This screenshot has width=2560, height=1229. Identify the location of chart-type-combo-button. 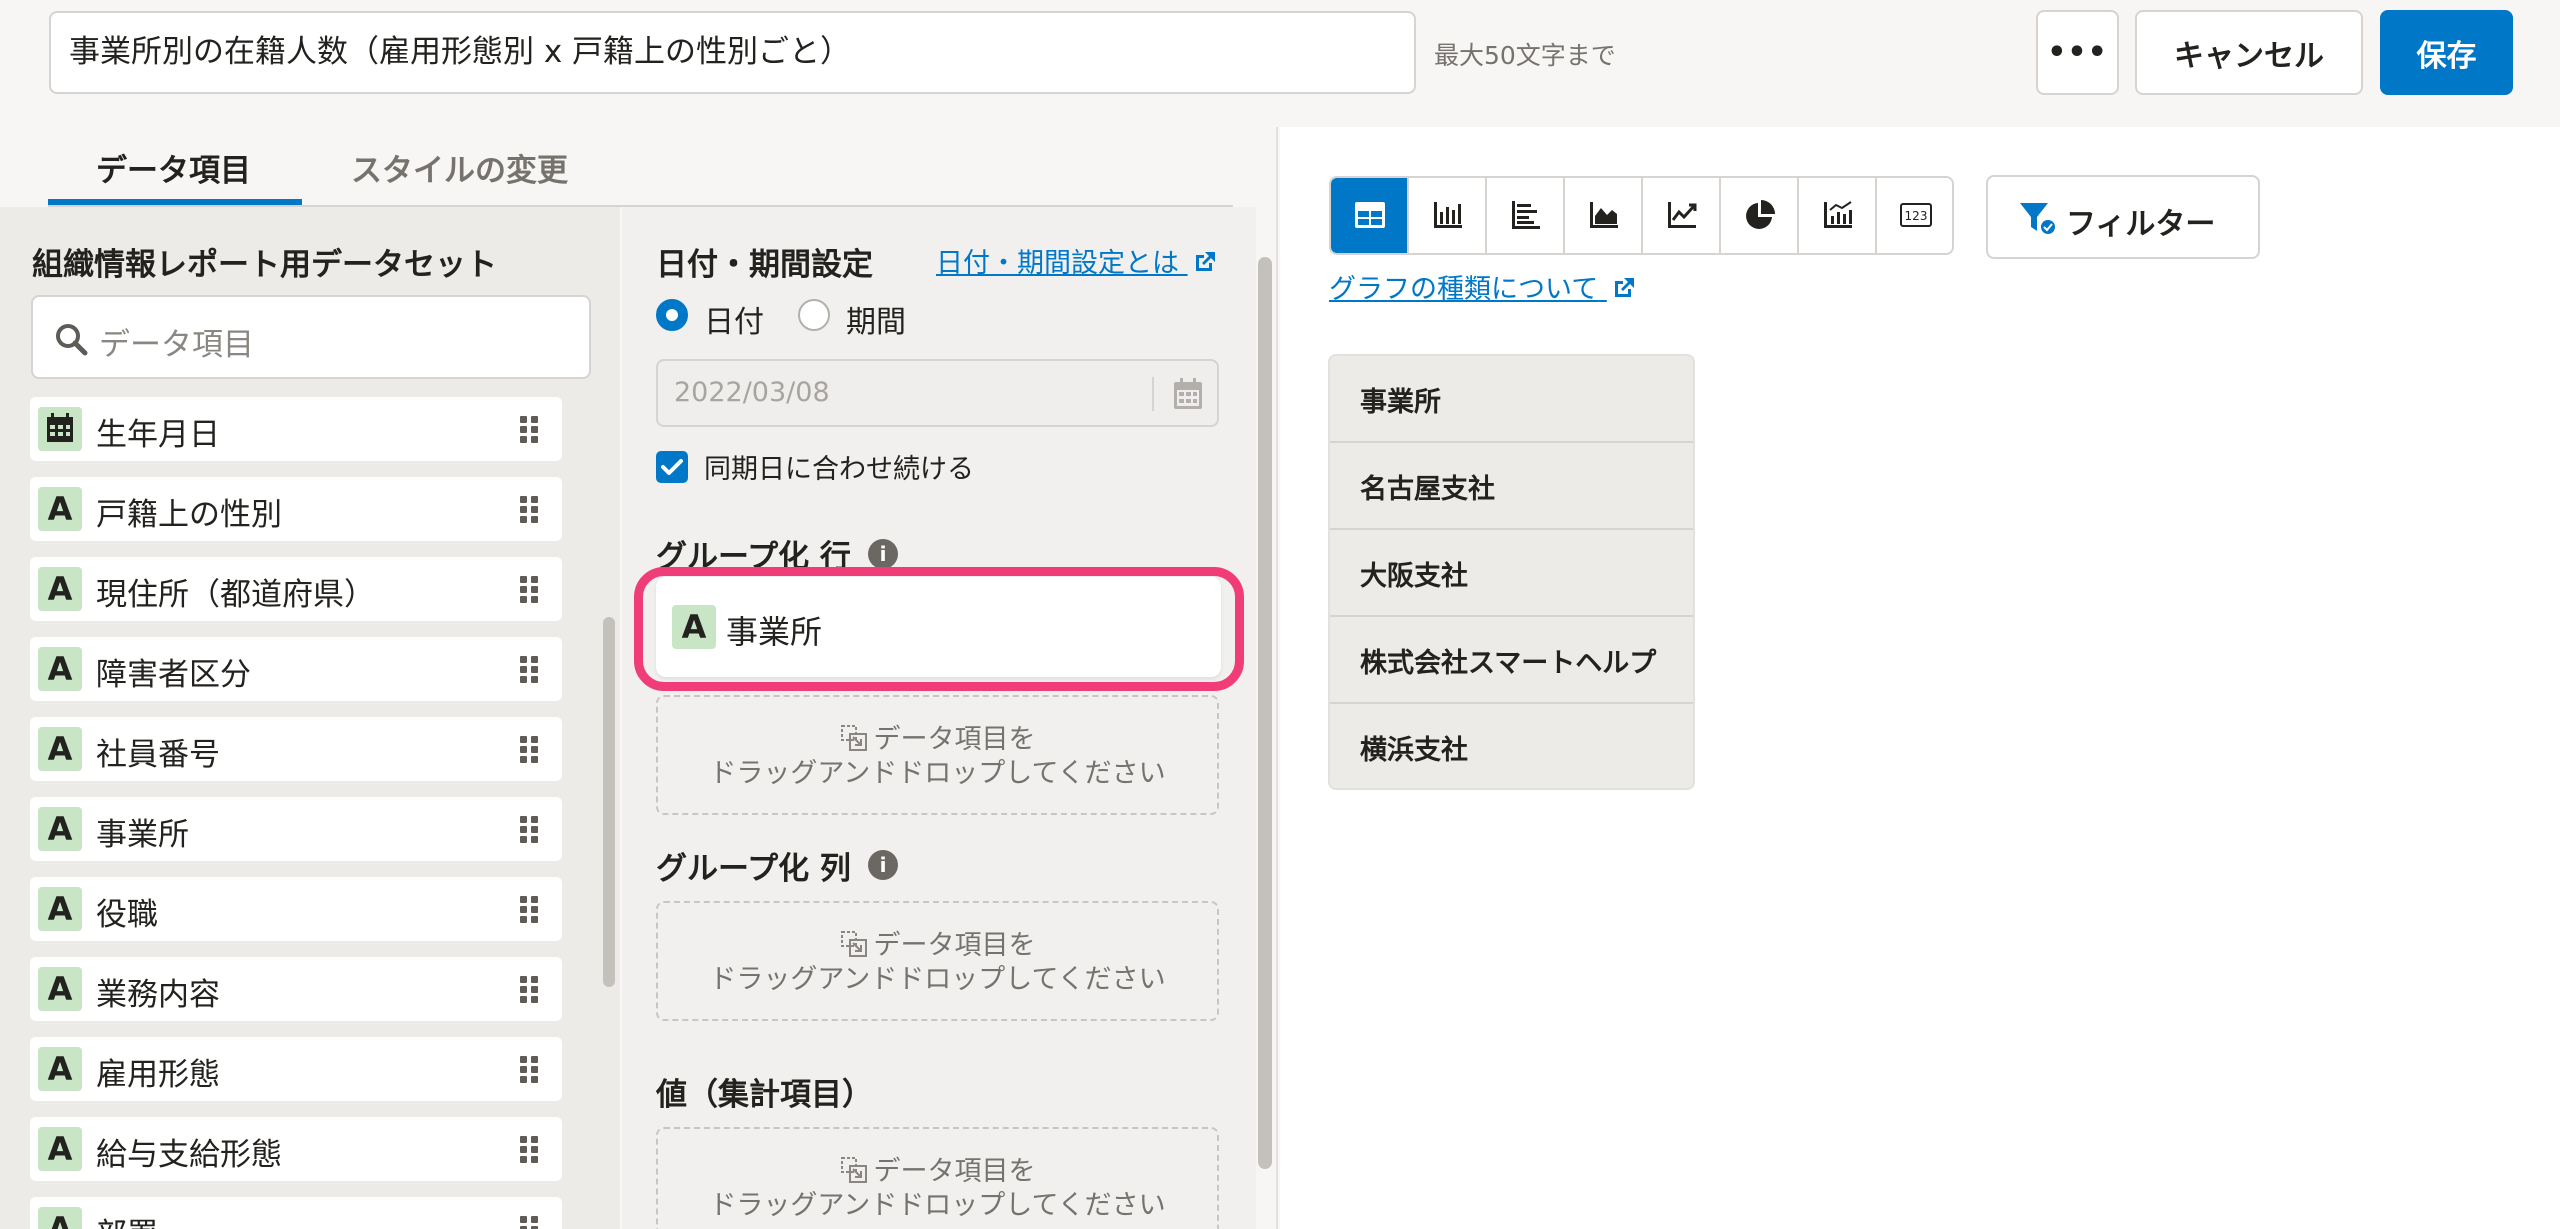
(1838, 215).